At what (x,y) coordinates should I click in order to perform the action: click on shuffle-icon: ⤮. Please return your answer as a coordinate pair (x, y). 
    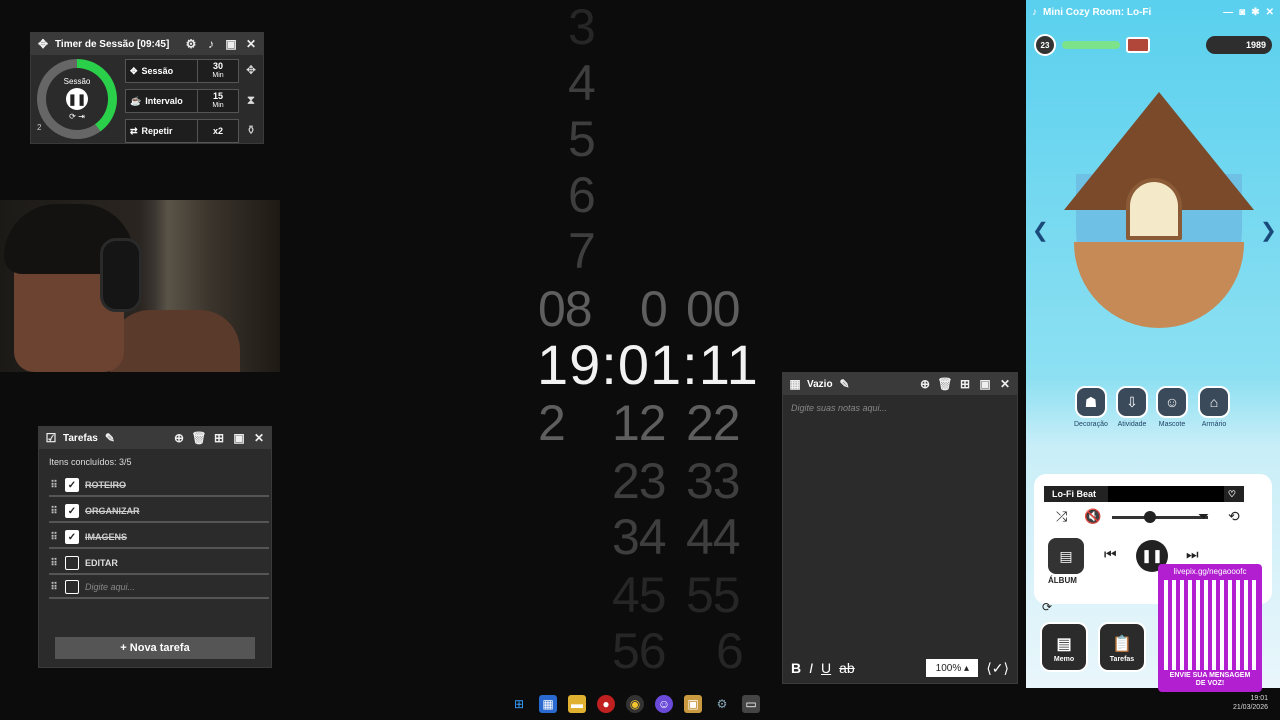
    Looking at the image, I should click on (1061, 516).